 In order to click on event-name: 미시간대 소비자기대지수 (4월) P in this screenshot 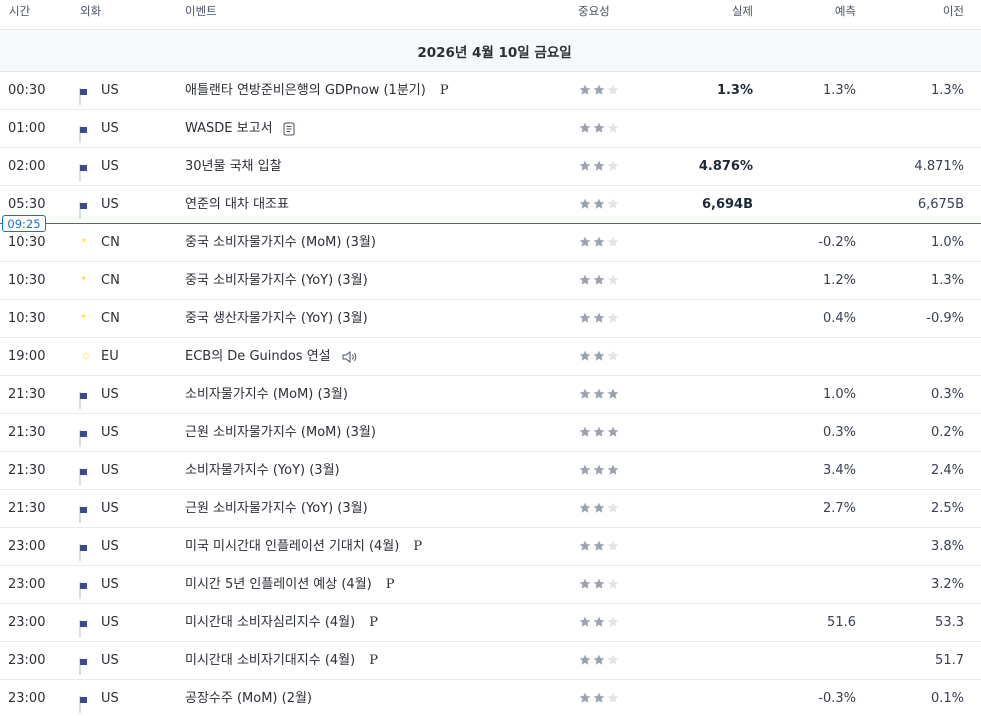, I will do `click(281, 661)`.